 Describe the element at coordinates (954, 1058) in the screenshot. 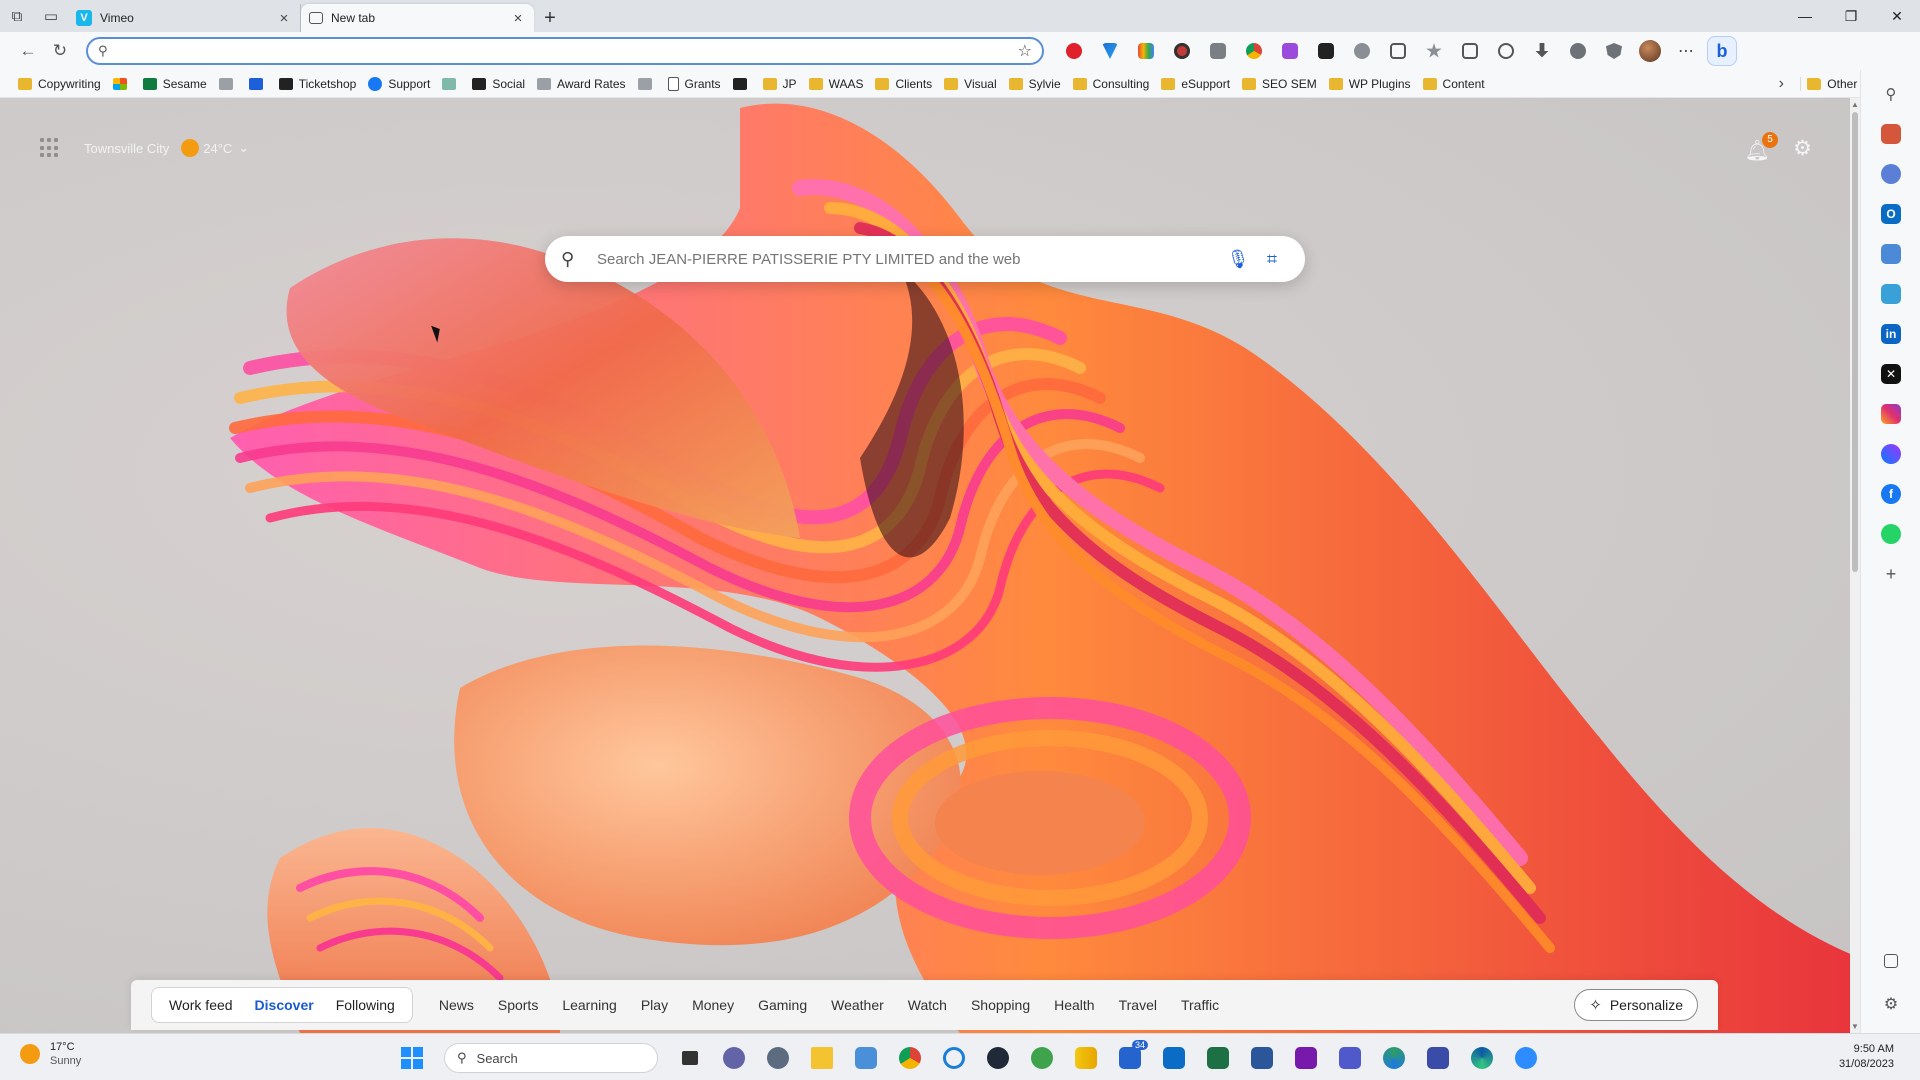

I see `cortana-icon` at that location.